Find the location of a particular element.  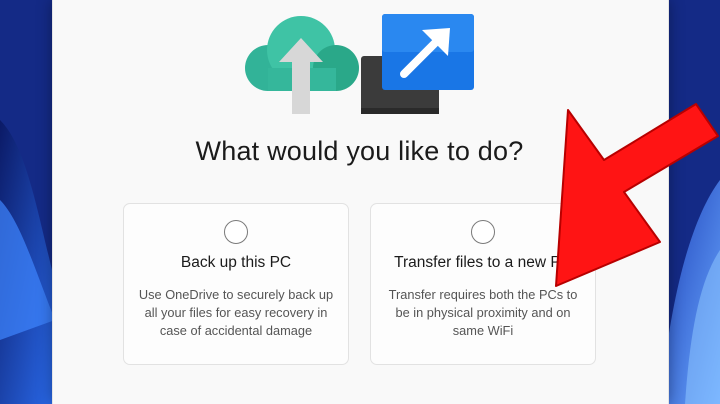

transfer-radio is located at coordinates (483, 232).